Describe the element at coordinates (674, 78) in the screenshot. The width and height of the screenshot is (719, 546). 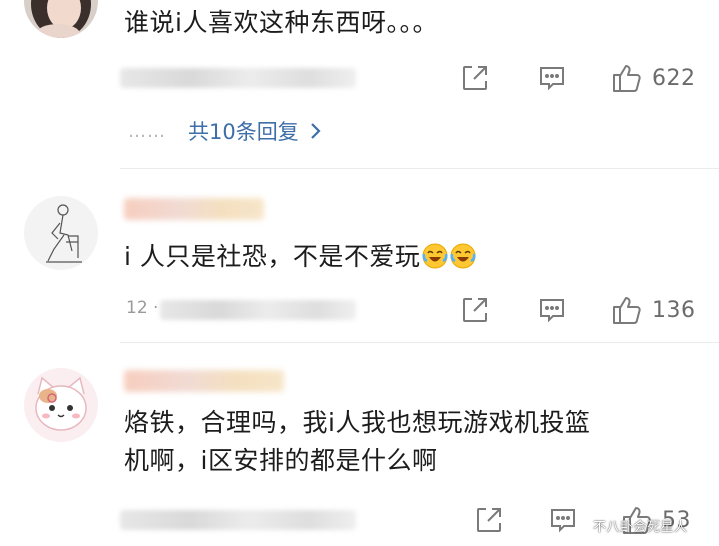
I see `like-count: 622` at that location.